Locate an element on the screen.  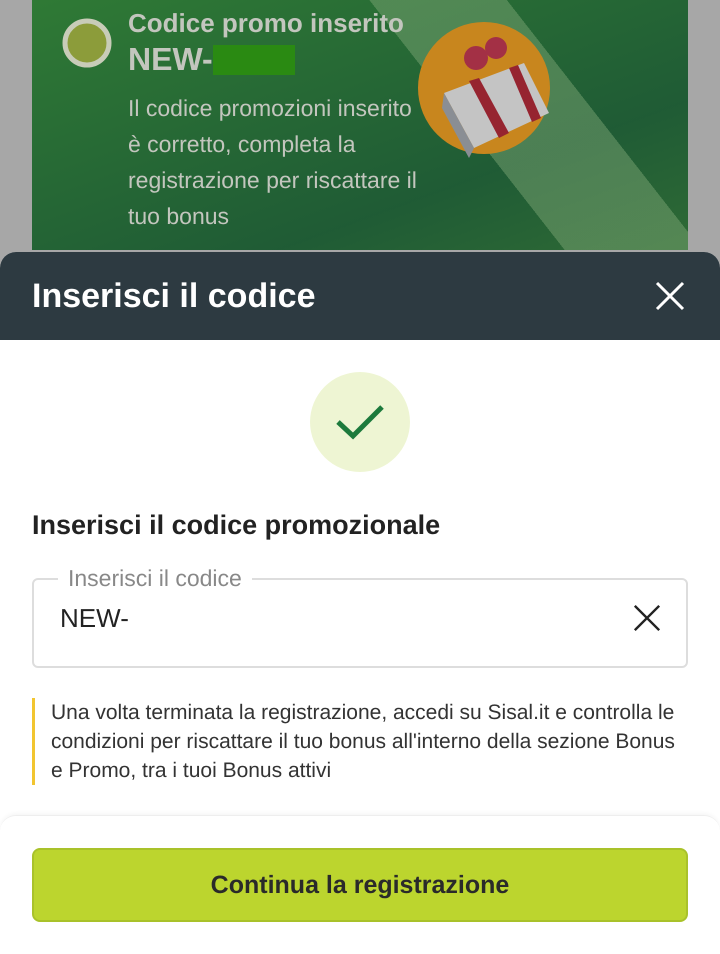
promo-code: NEW- is located at coordinates (170, 59).